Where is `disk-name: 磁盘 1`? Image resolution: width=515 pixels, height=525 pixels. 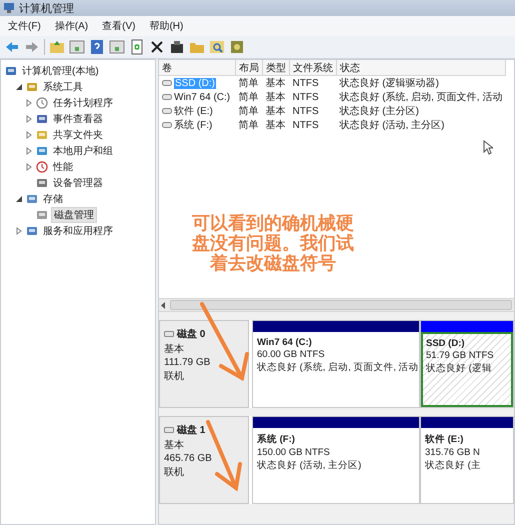
disk-name: 磁盘 1 is located at coordinates (191, 430).